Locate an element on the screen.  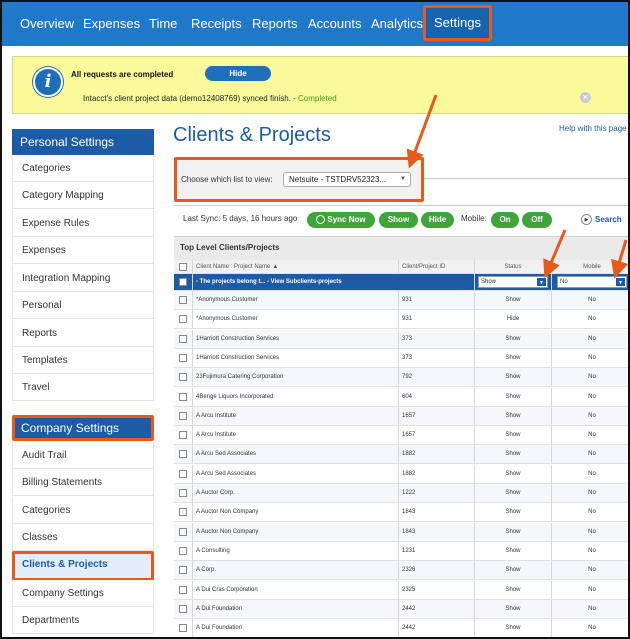
tab-time: Time is located at coordinates (163, 24).